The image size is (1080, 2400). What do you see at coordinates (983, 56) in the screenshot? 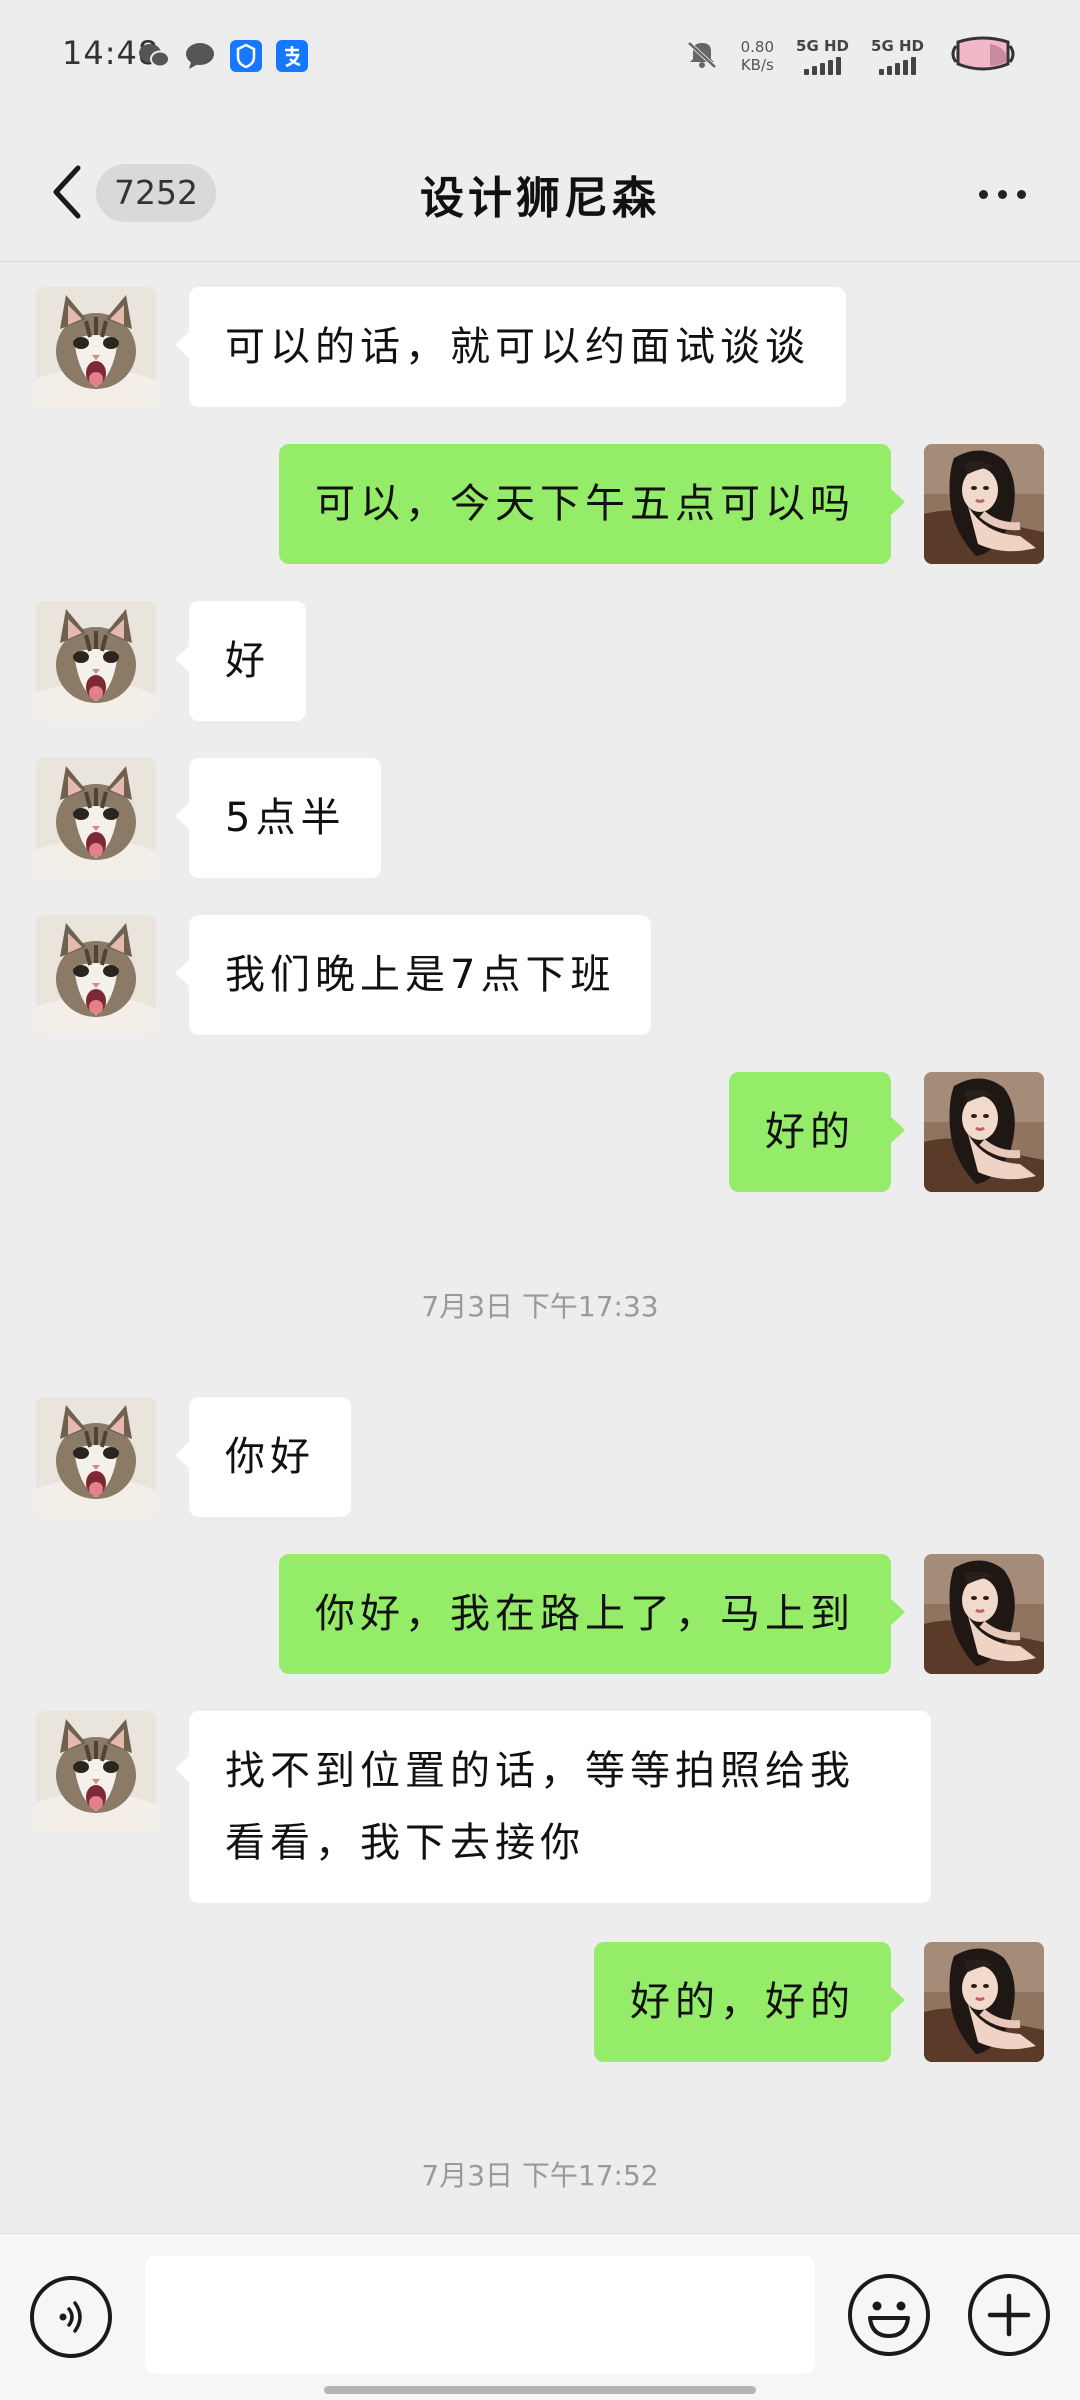
I see `pink-battery-icon` at bounding box center [983, 56].